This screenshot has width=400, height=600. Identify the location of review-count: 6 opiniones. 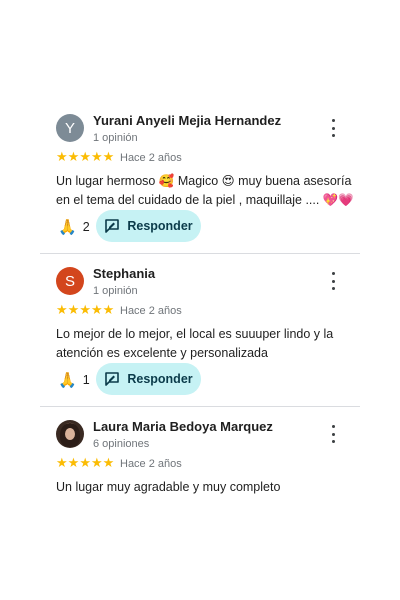
(121, 444).